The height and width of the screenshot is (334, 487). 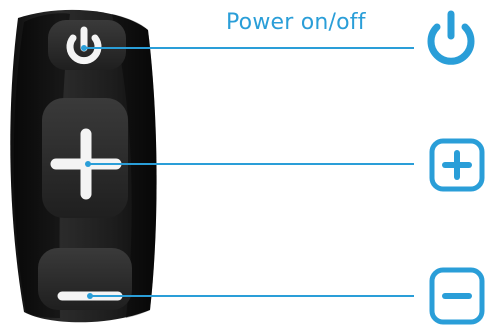 What do you see at coordinates (457, 165) in the screenshot?
I see `plus-symbol-icon` at bounding box center [457, 165].